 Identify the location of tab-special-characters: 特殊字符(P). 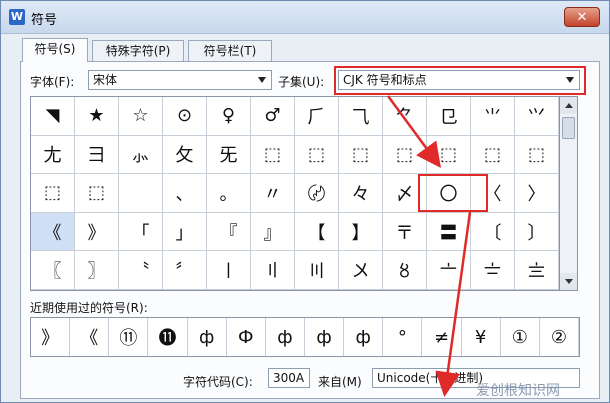
(138, 50).